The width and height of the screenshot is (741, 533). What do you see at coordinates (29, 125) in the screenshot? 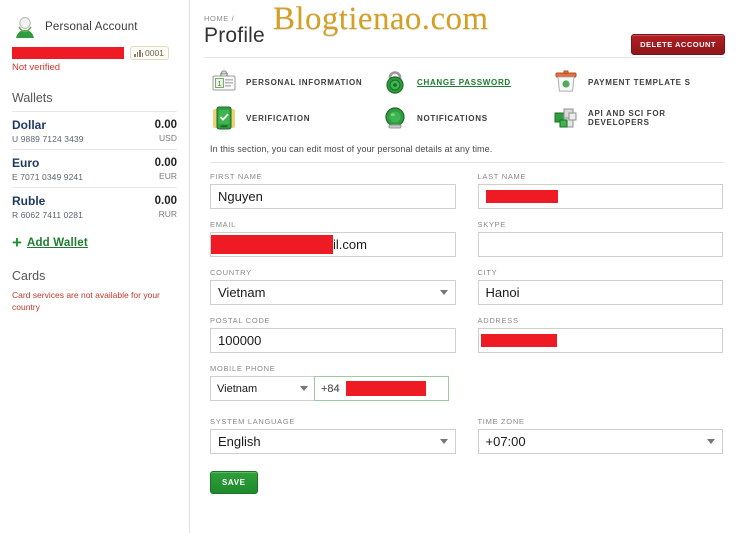
I see `wallet-name: Dollar` at bounding box center [29, 125].